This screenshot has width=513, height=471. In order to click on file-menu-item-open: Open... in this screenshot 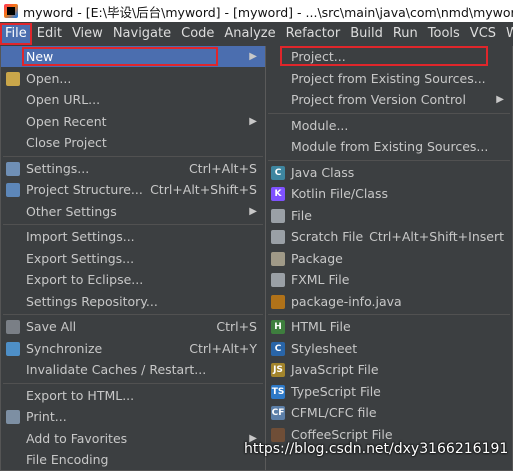, I will do `click(133, 78)`.